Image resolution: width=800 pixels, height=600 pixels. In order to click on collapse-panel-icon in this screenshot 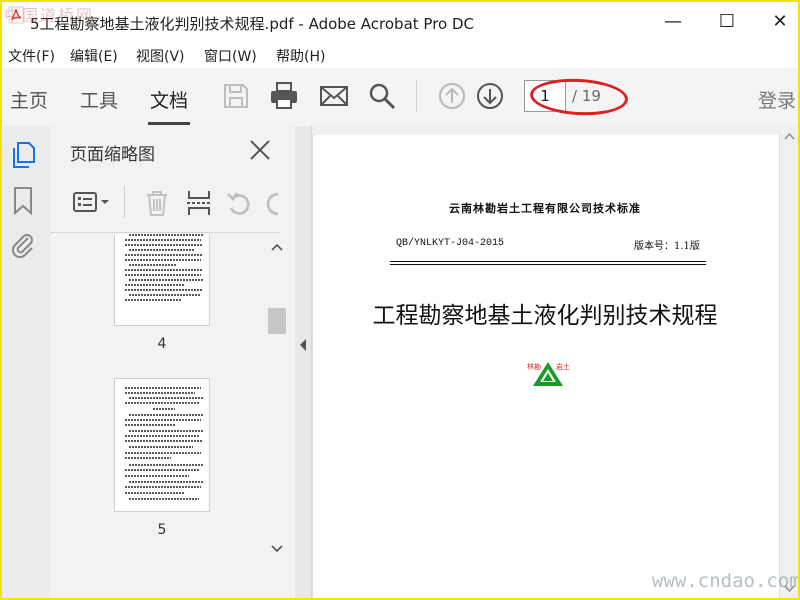, I will do `click(303, 345)`.